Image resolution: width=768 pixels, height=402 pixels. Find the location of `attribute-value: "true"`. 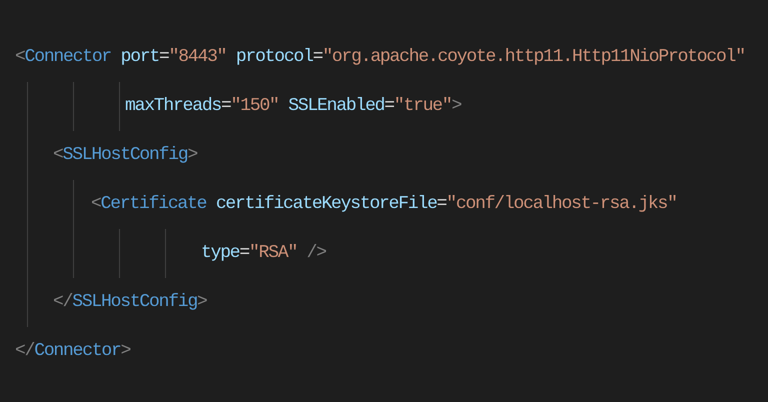

attribute-value: "true" is located at coordinates (423, 106).